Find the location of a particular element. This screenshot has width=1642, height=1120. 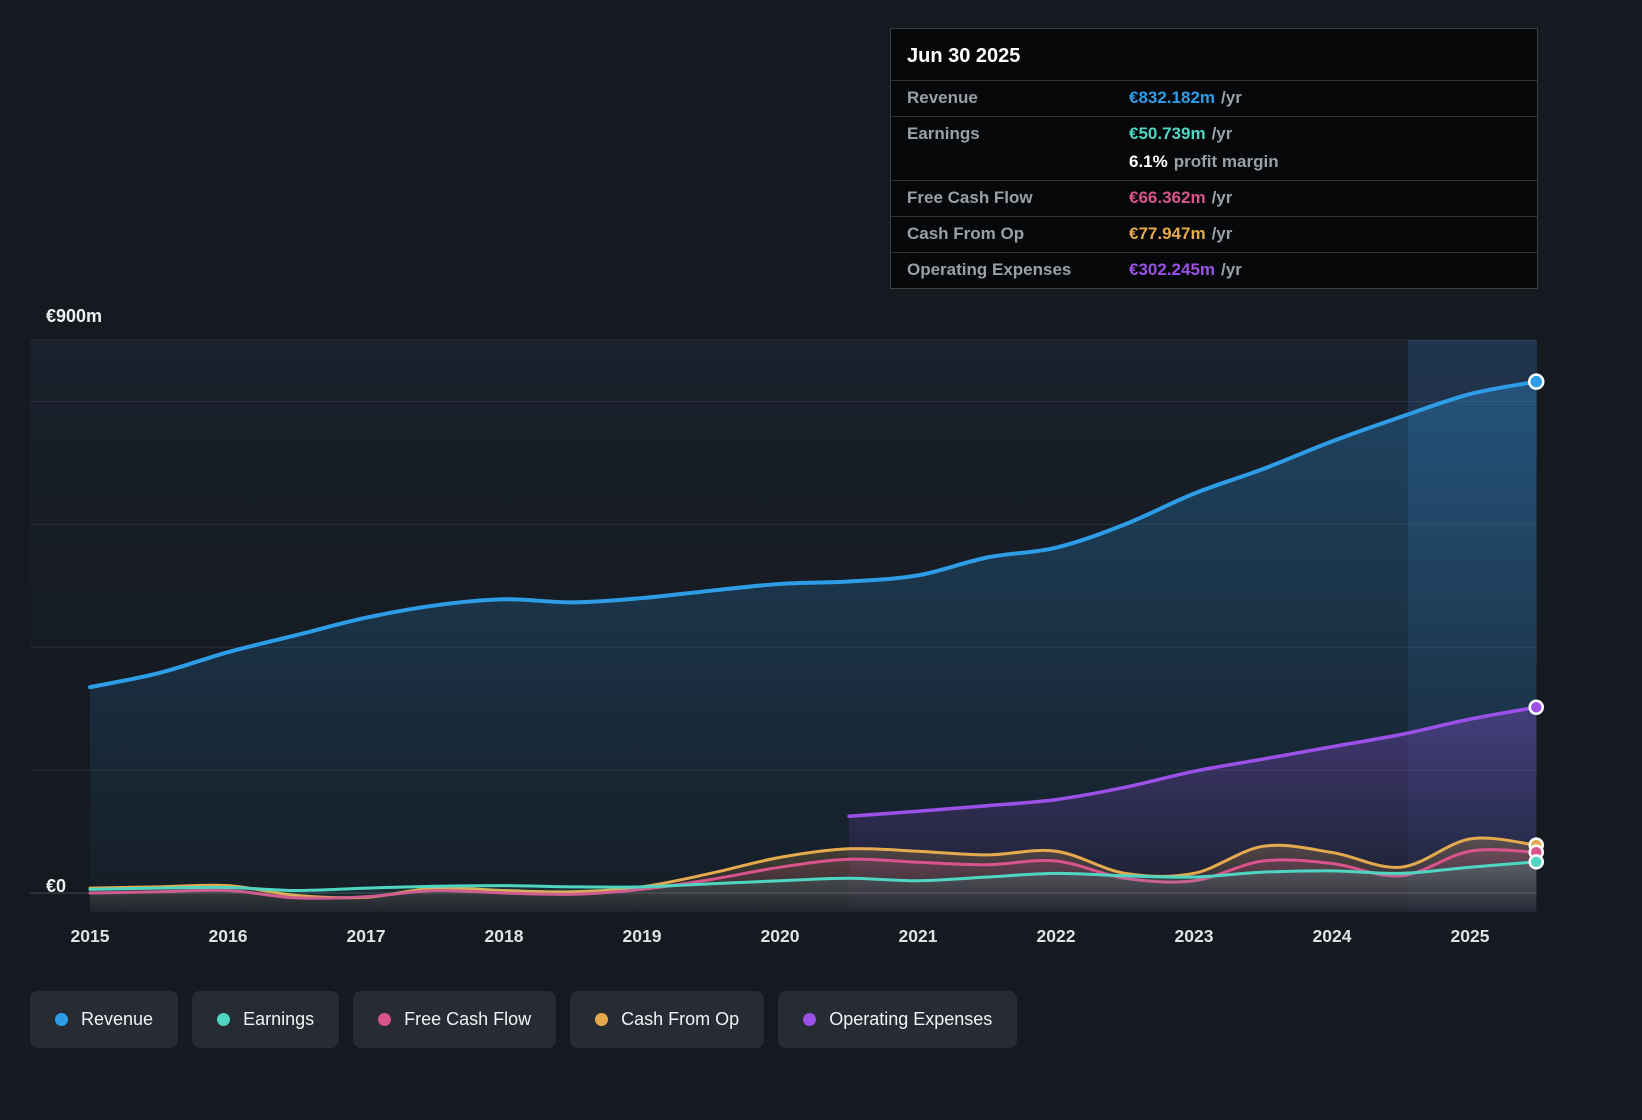

tooltip-row: Operating Expenses €302.245m/yr is located at coordinates (1214, 270).